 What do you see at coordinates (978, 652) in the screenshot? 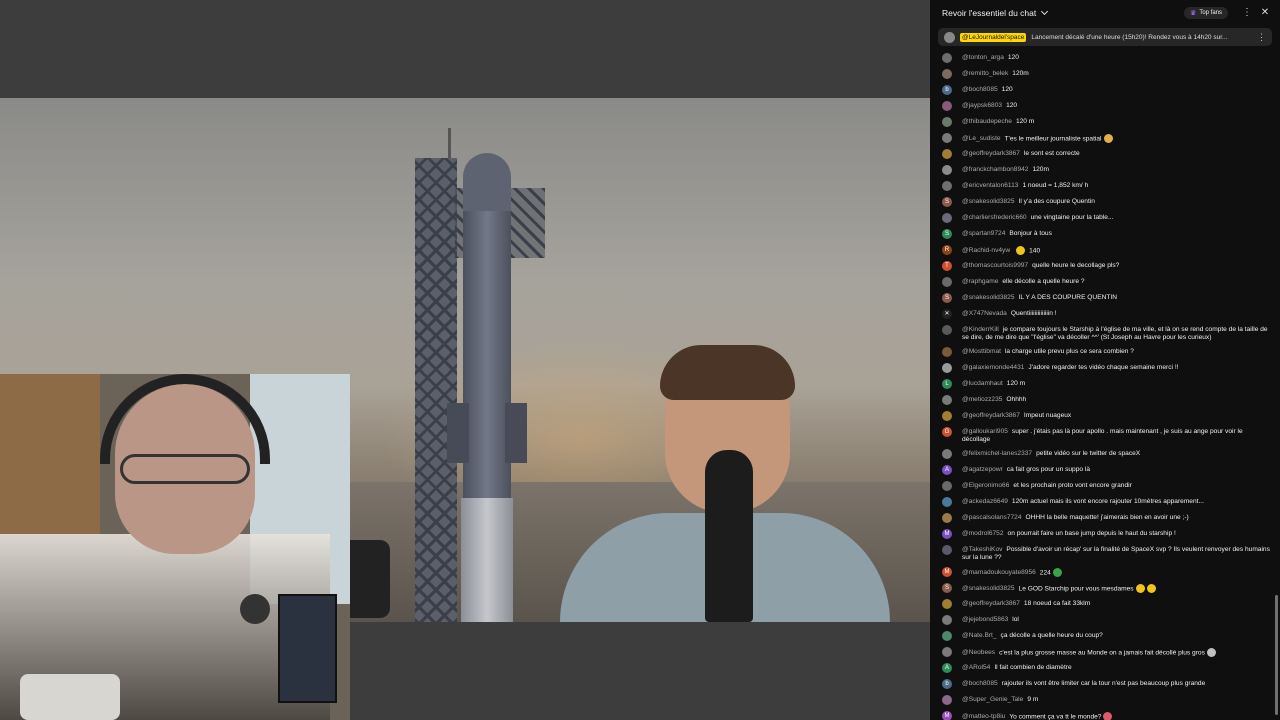
I see `message-author: @Neobees` at bounding box center [978, 652].